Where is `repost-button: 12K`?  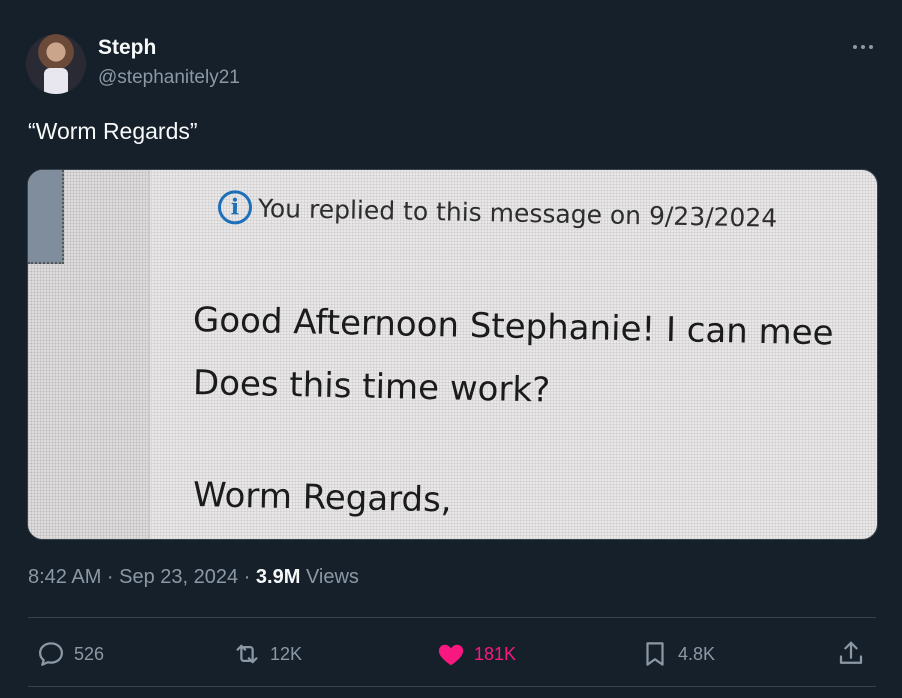 repost-button: 12K is located at coordinates (267, 654).